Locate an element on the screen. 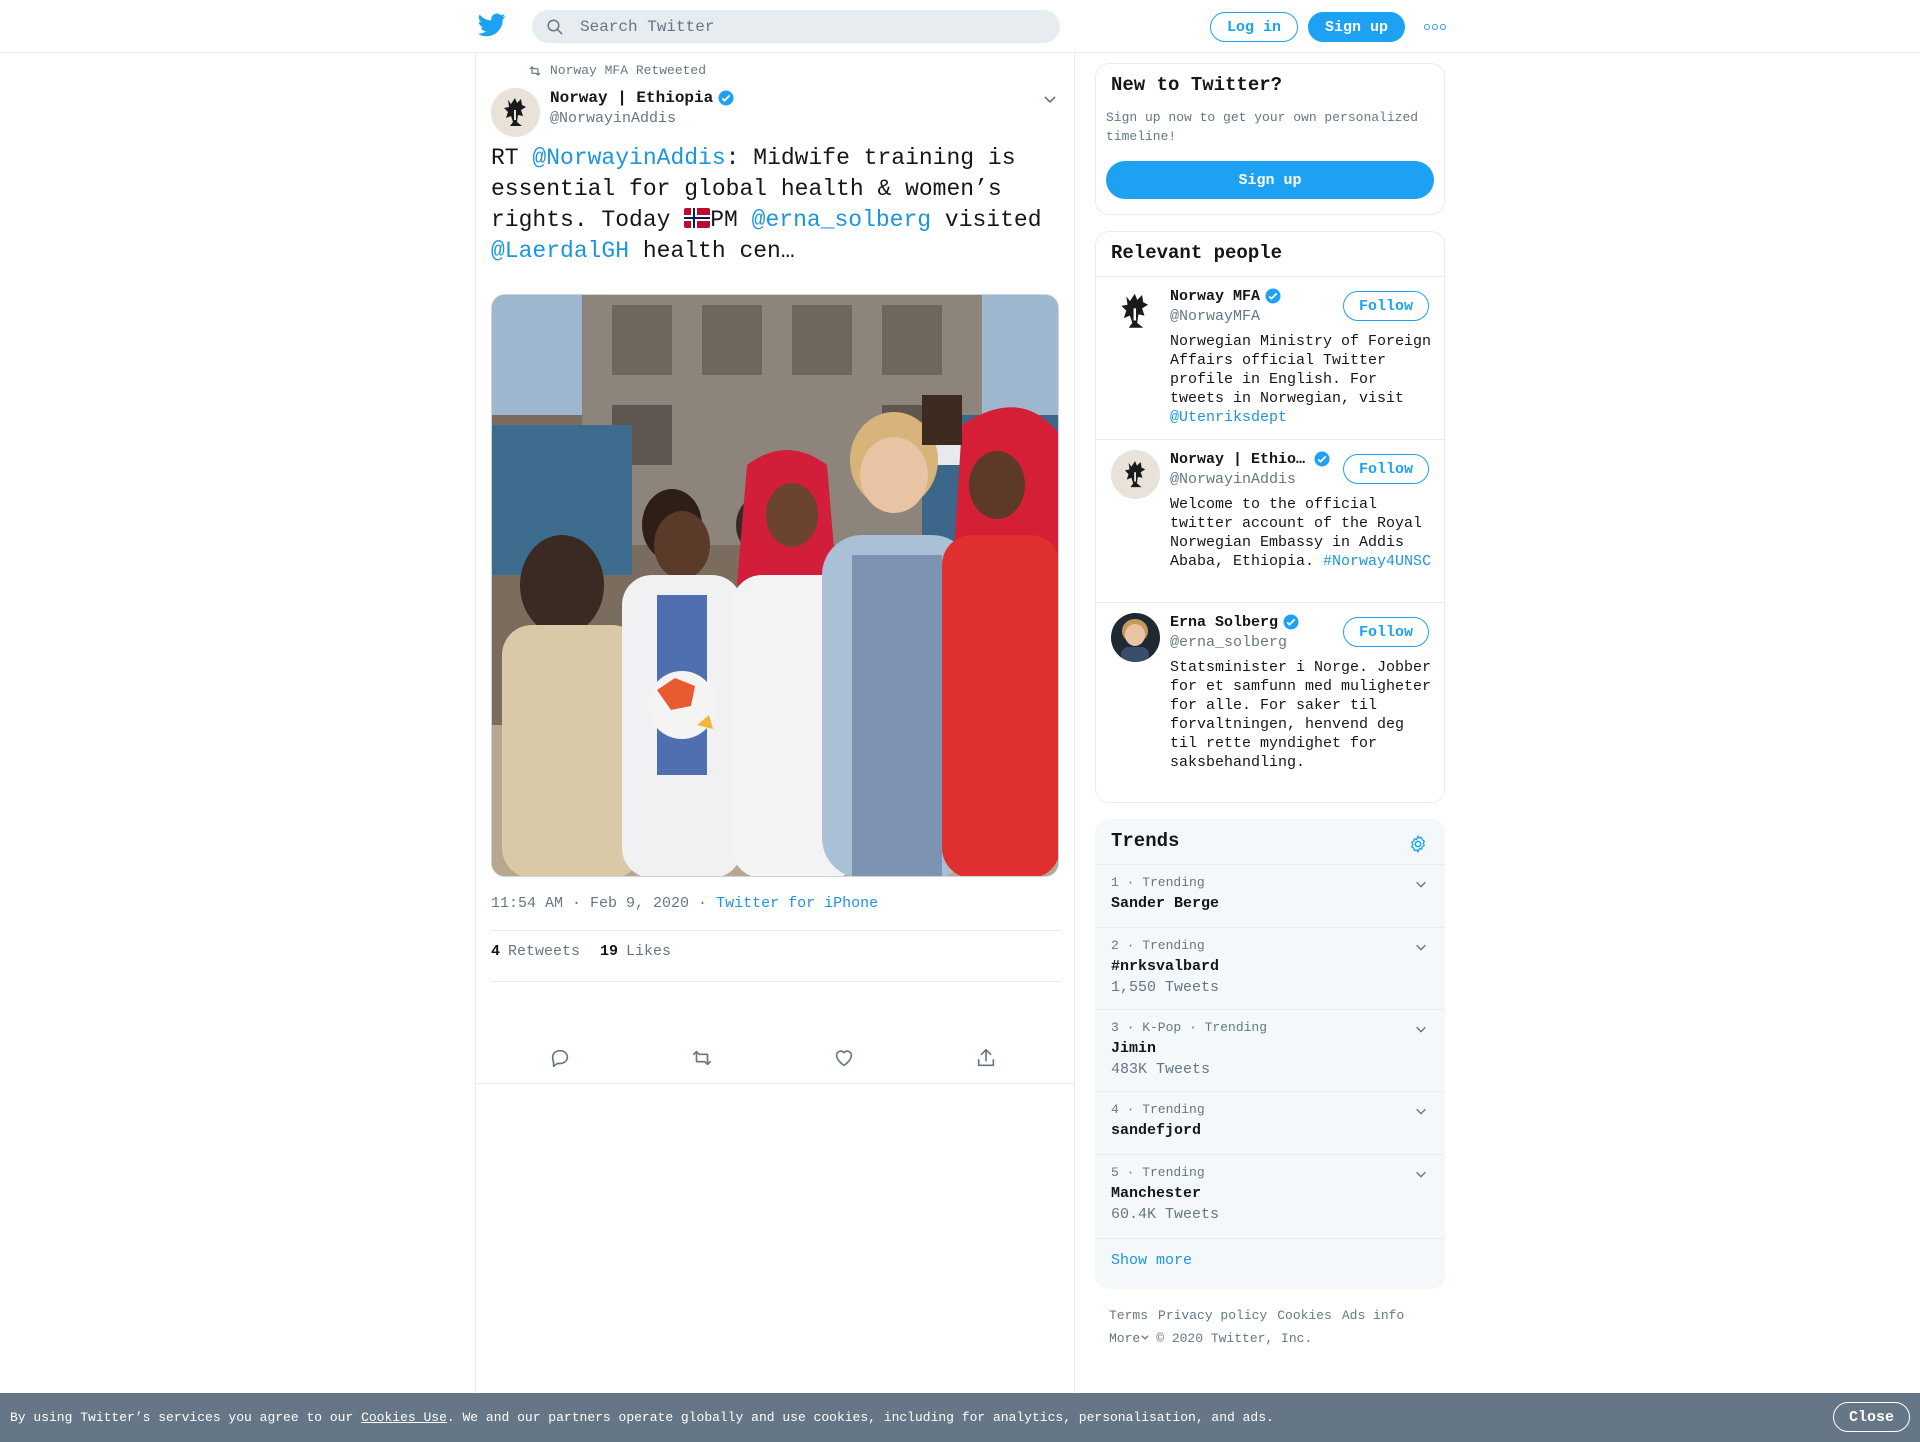 This screenshot has width=1920, height=1442. footer-ads-link: Ads info is located at coordinates (1373, 1315).